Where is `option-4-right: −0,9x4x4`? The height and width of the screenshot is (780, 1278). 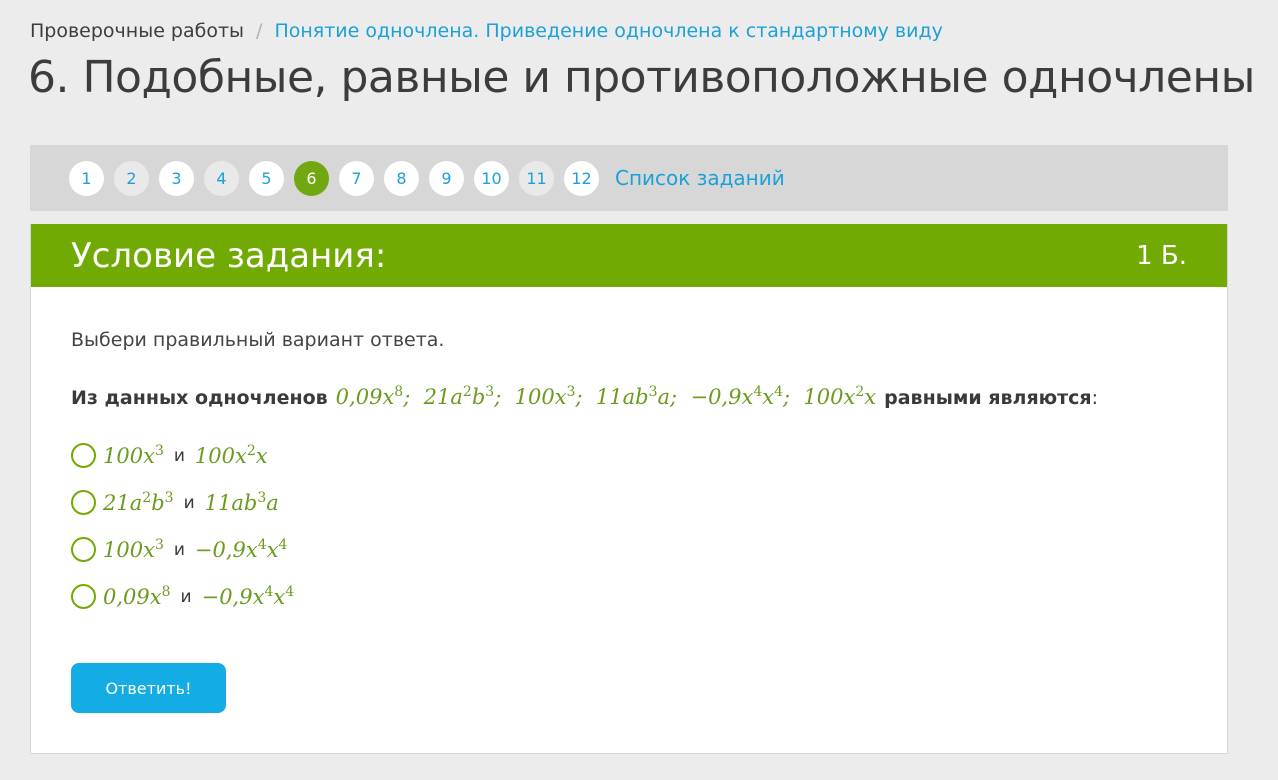 option-4-right: −0,9x4x4 is located at coordinates (248, 596).